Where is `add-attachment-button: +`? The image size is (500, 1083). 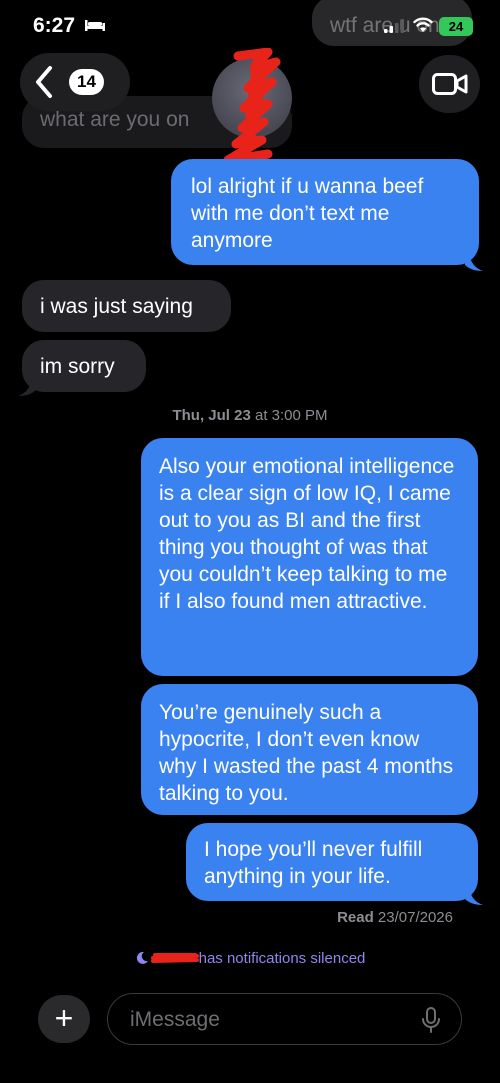
add-attachment-button: + is located at coordinates (64, 1019).